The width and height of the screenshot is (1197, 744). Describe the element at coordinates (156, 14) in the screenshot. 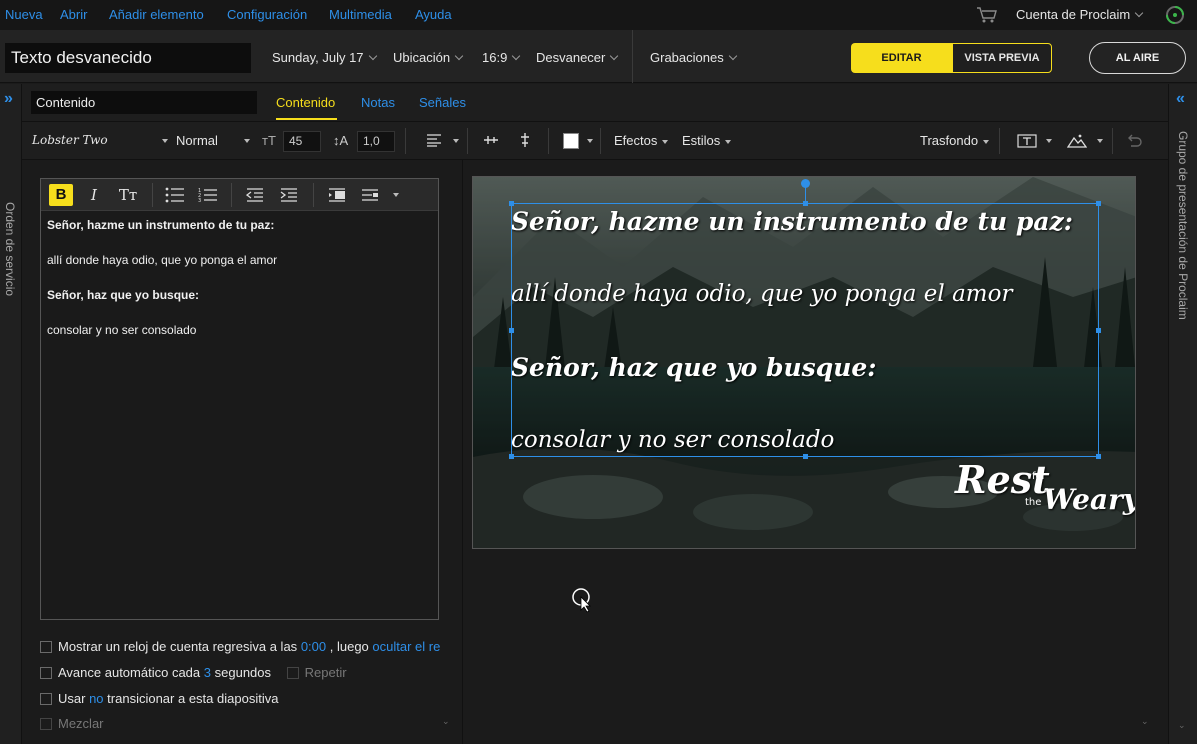

I see `menu-add-item: Añadir elemento` at that location.